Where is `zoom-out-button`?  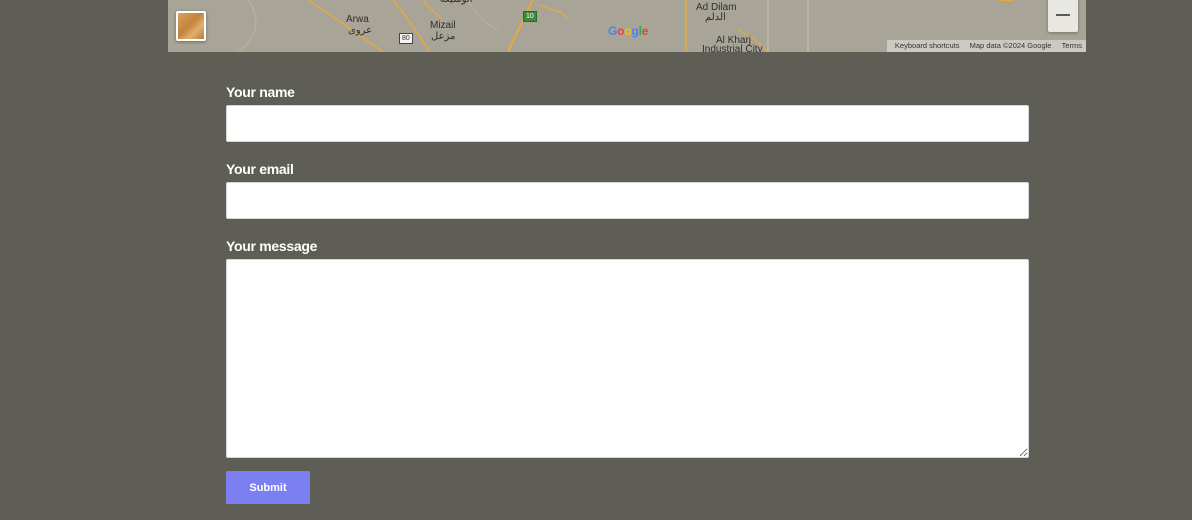
zoom-out-button is located at coordinates (1063, 16).